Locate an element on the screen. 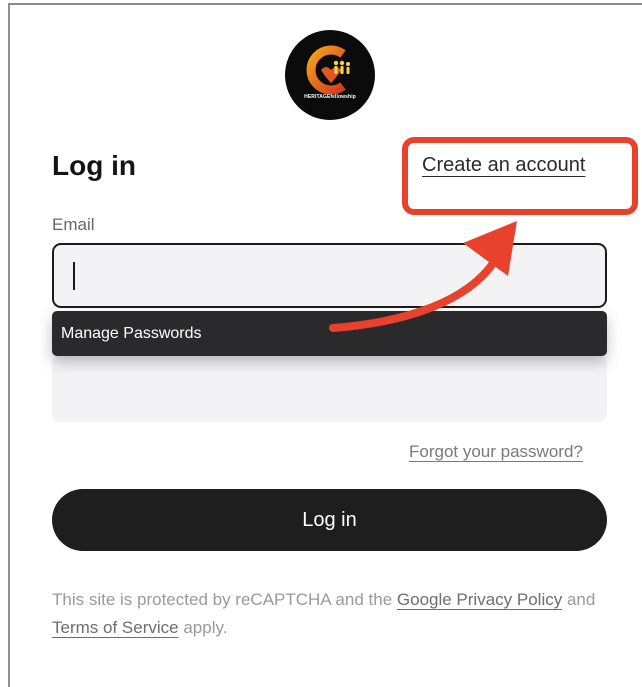 The height and width of the screenshot is (687, 642). forgot-password-link: Forgot your password? is located at coordinates (496, 452).